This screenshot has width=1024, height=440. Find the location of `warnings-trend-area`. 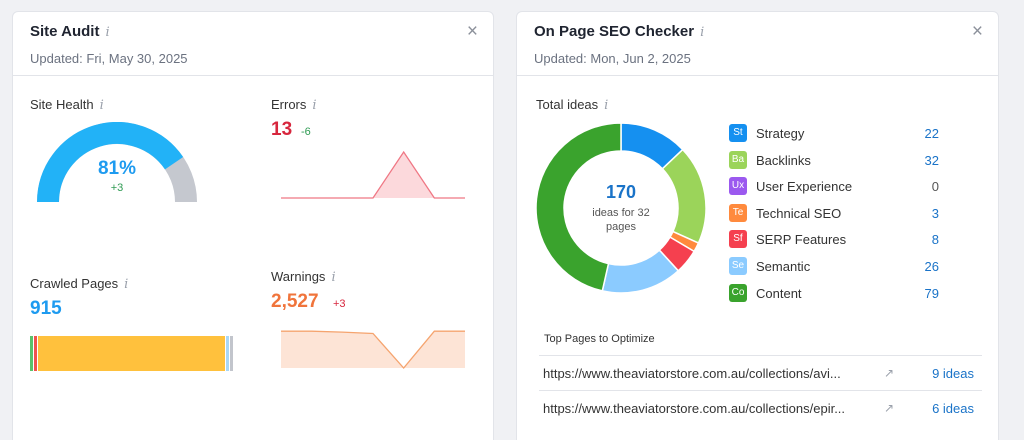

warnings-trend-area is located at coordinates (373, 349).